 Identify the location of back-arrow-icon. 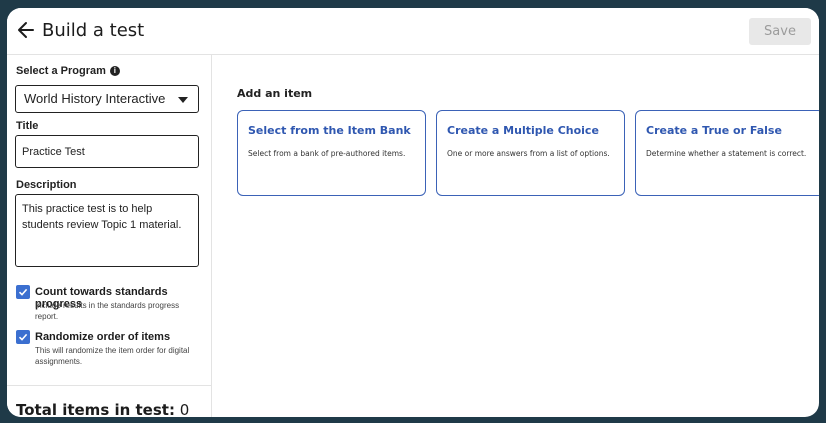
(26, 30).